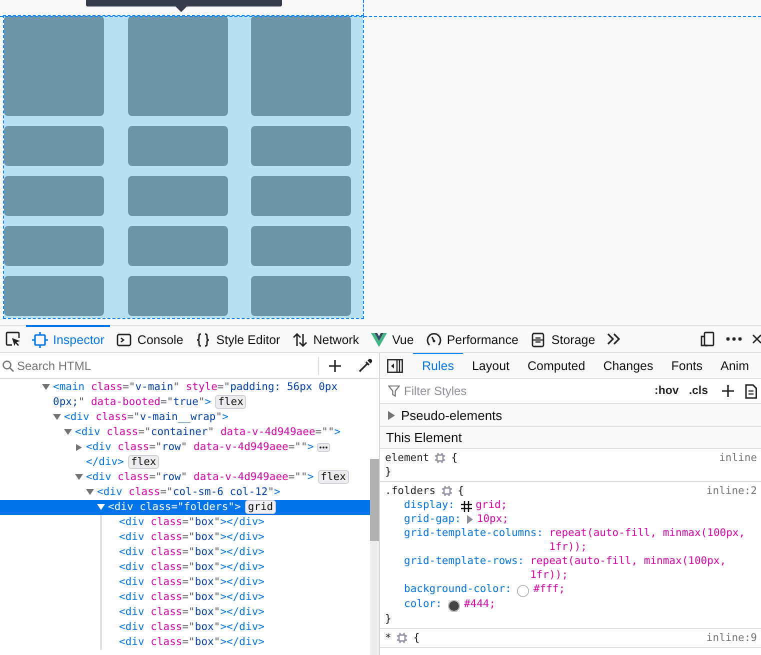 The width and height of the screenshot is (761, 655). What do you see at coordinates (614, 339) in the screenshot?
I see `chevrons-icon` at bounding box center [614, 339].